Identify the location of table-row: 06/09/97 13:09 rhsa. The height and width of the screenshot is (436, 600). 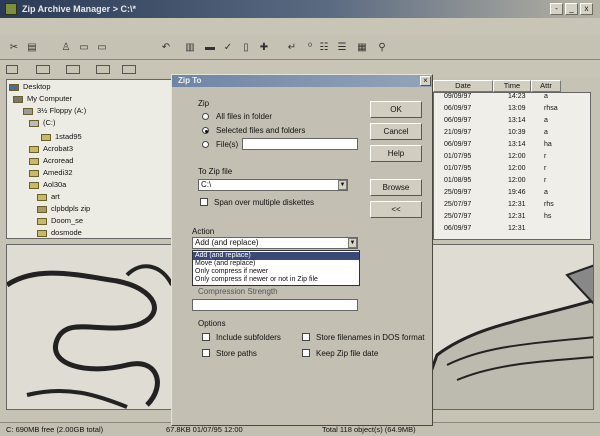
(512, 110).